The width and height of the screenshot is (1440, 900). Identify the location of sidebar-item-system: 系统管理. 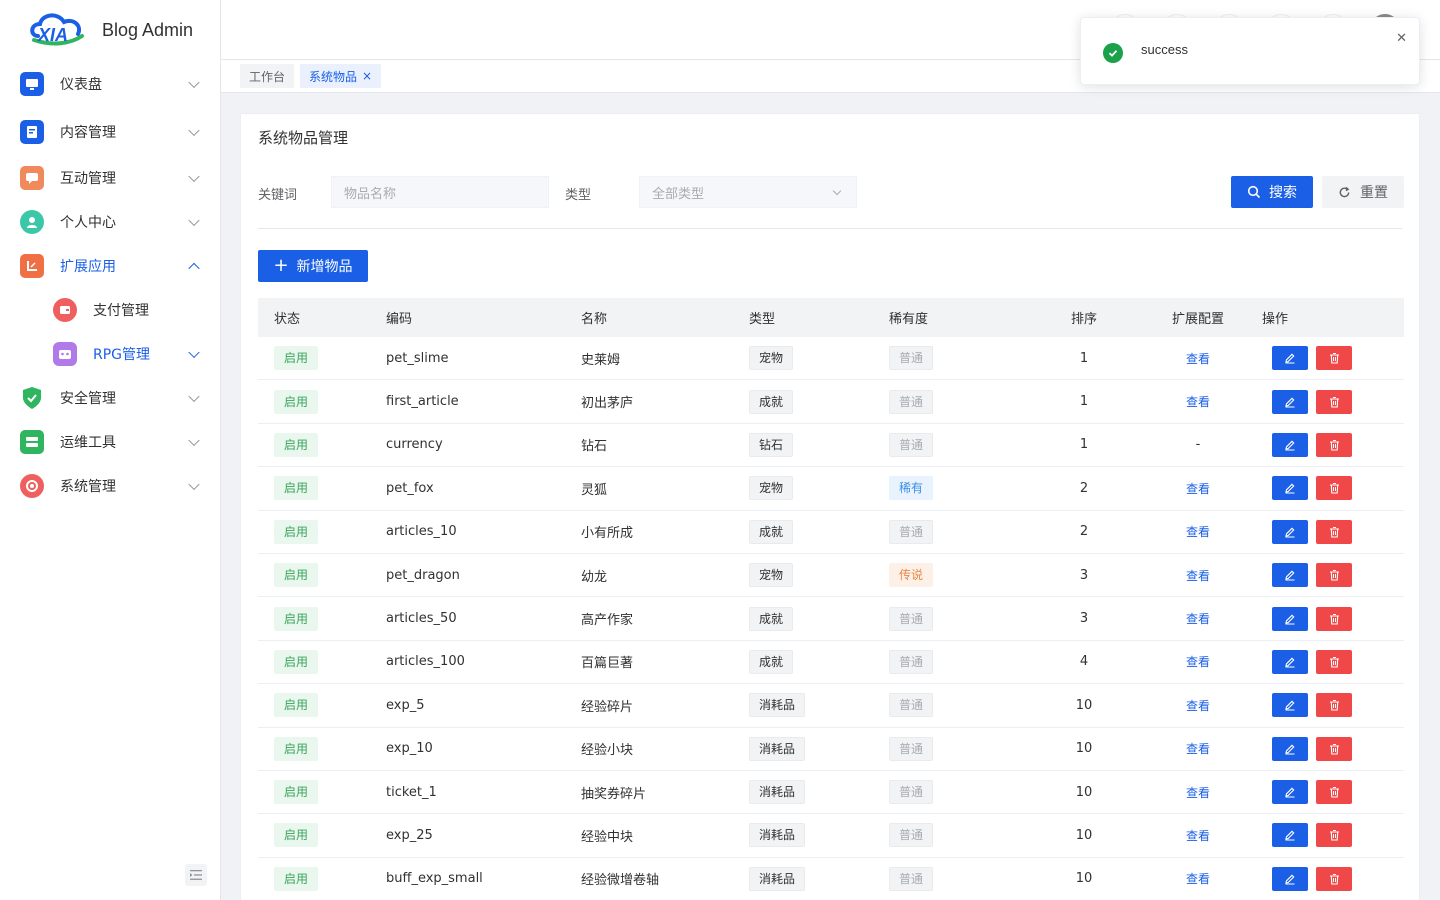
(110, 486).